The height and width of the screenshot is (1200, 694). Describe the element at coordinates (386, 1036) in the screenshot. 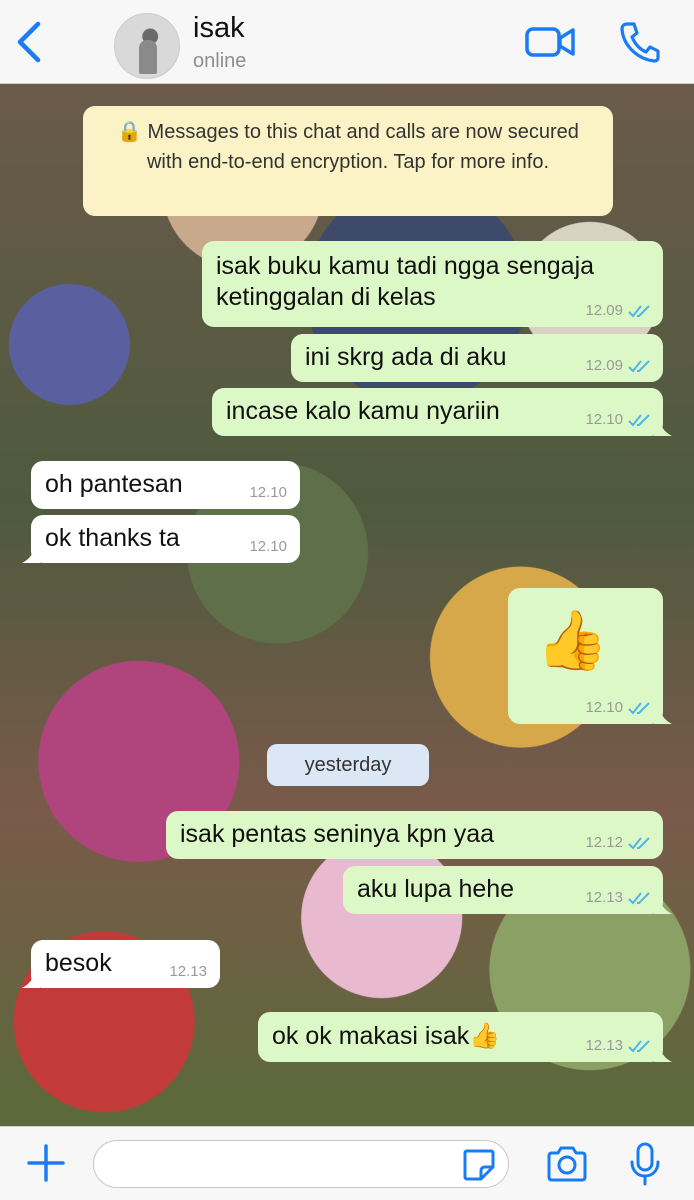

I see `message-text: ok ok makasi isak👍` at that location.